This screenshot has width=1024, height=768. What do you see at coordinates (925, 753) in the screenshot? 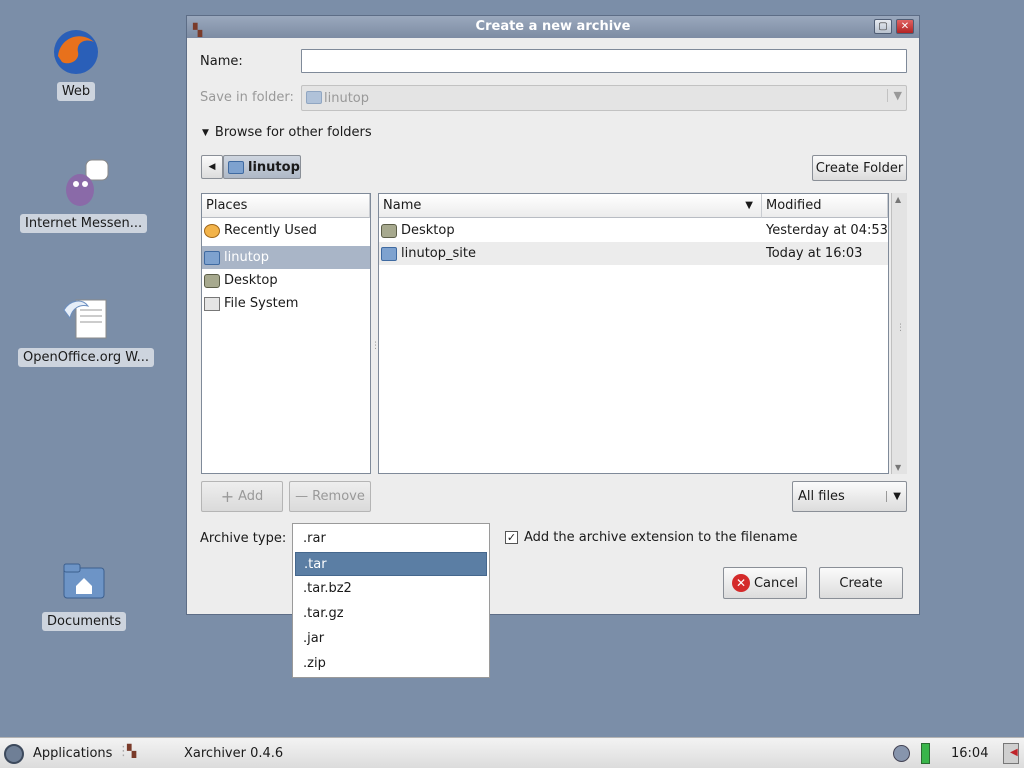
I see `battery-icon` at bounding box center [925, 753].